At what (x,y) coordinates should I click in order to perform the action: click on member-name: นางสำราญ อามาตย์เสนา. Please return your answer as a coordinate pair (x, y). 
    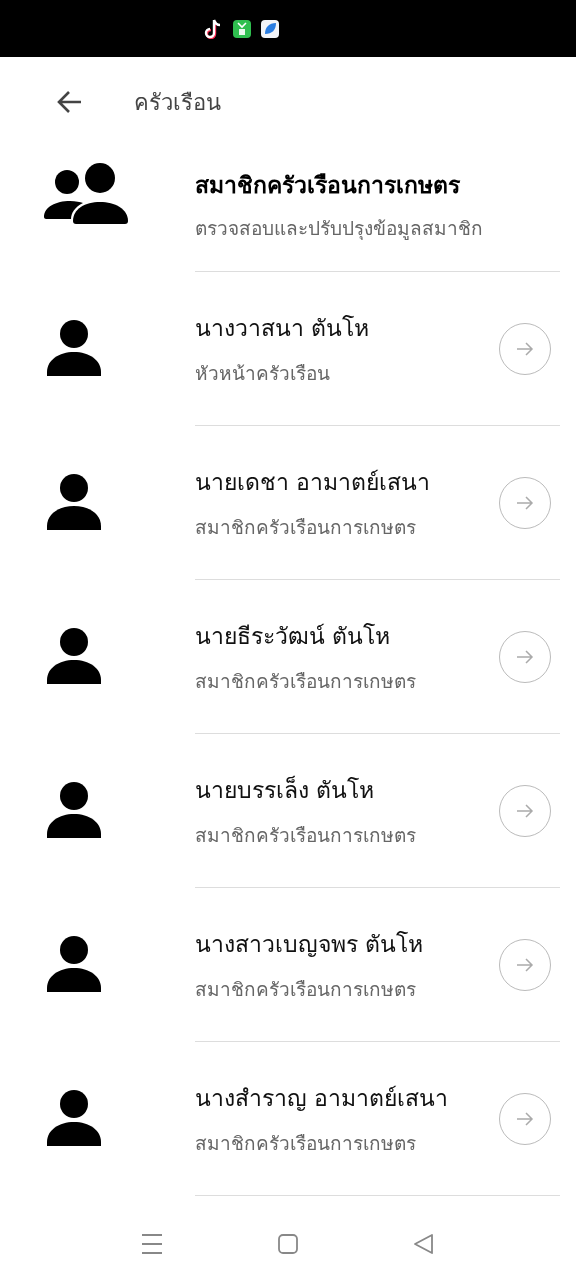
    Looking at the image, I should click on (322, 1098).